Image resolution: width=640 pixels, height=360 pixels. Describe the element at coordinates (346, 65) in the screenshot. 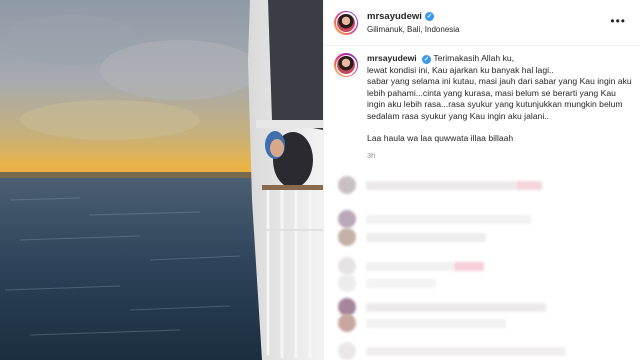

I see `caption-avatar` at that location.